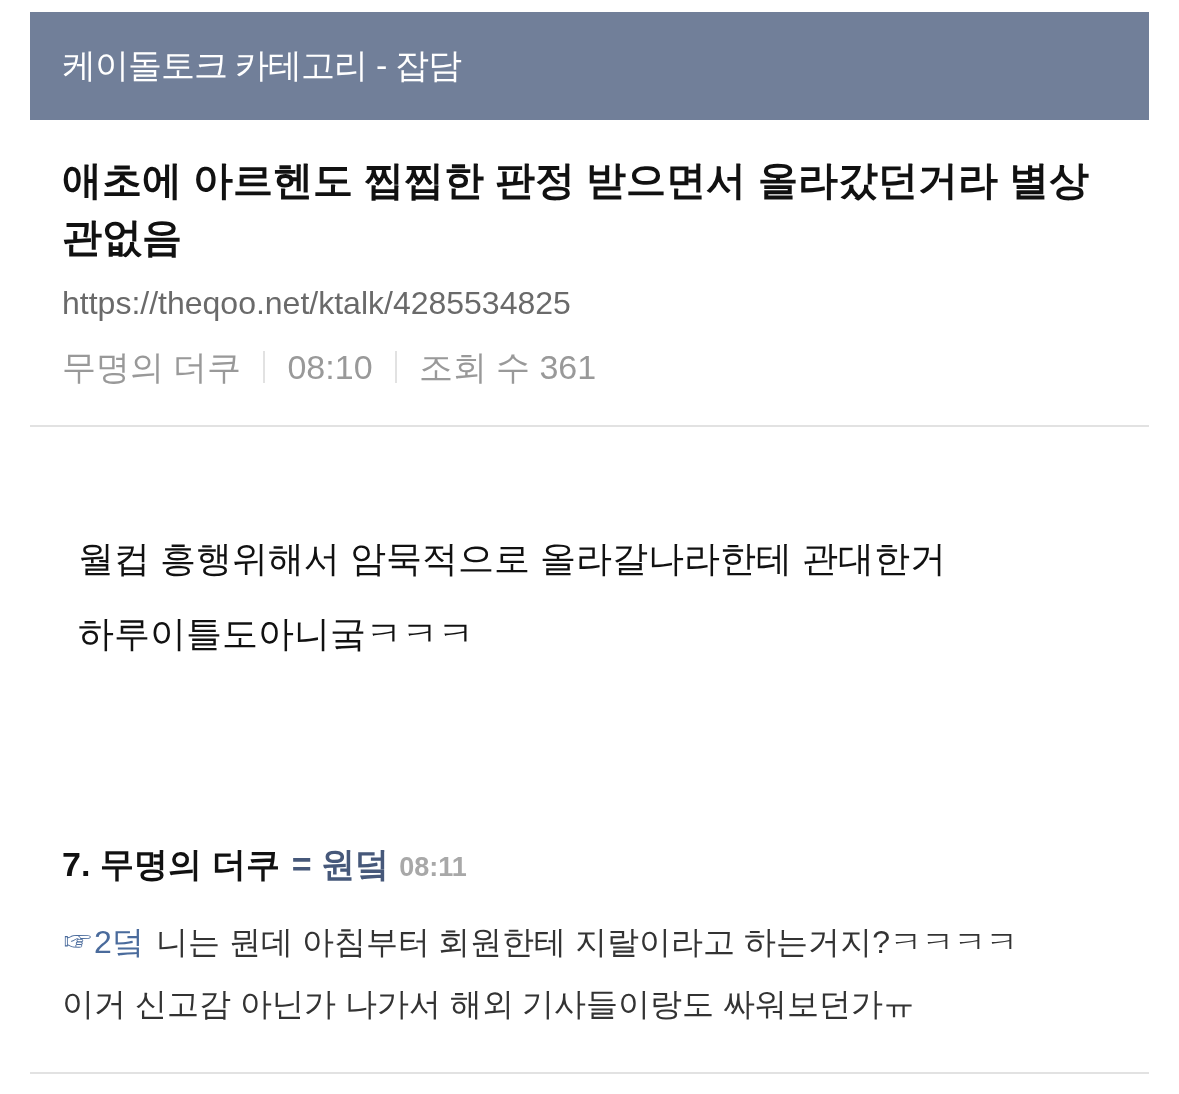 The image size is (1179, 1094). I want to click on post-time: 08:10, so click(330, 367).